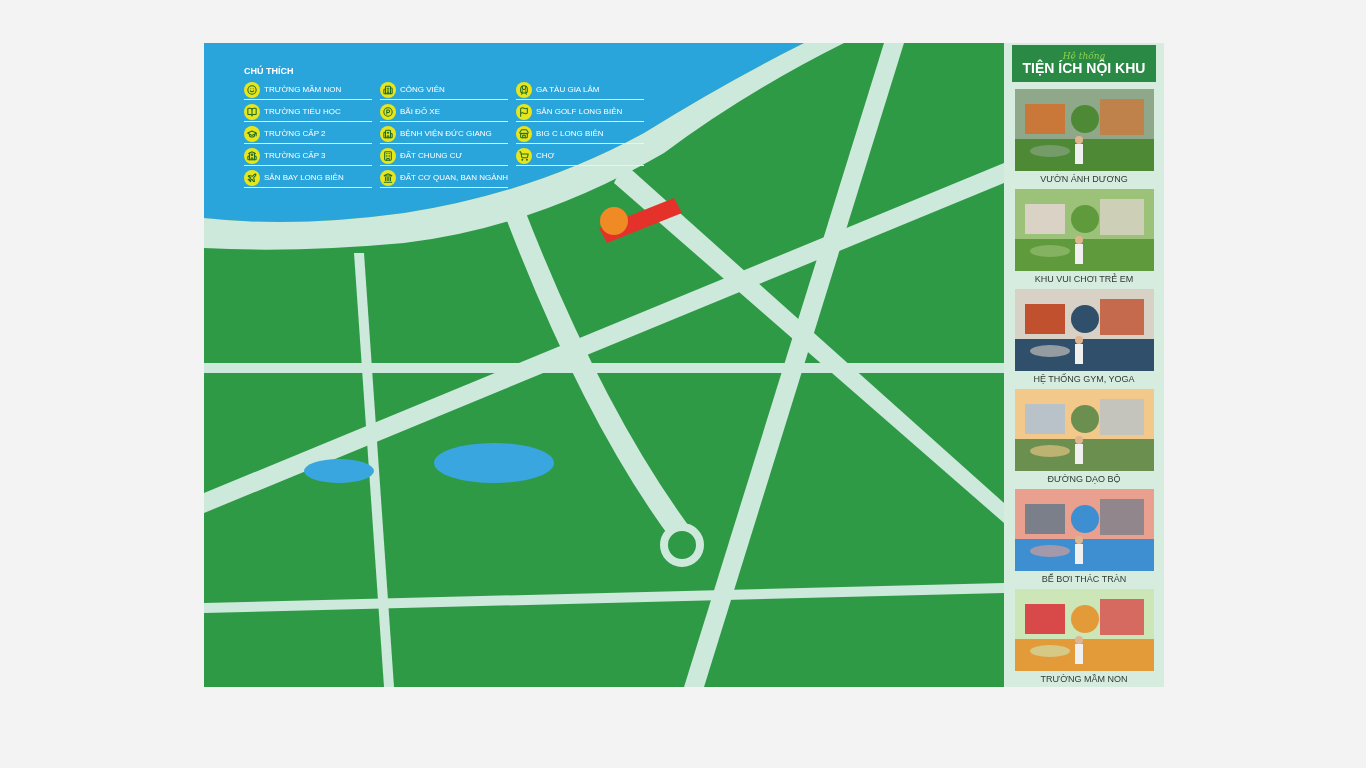 The height and width of the screenshot is (768, 1366). I want to click on legend-label: ĐẤT CHUNG CƯ, so click(431, 155).